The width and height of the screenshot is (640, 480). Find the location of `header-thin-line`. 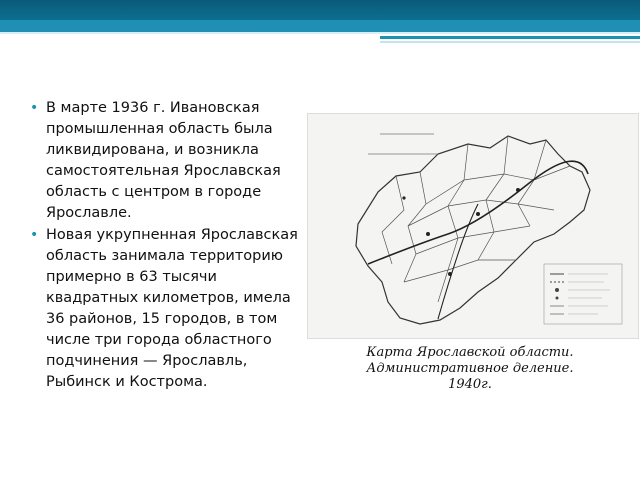

header-thin-line is located at coordinates (510, 42).